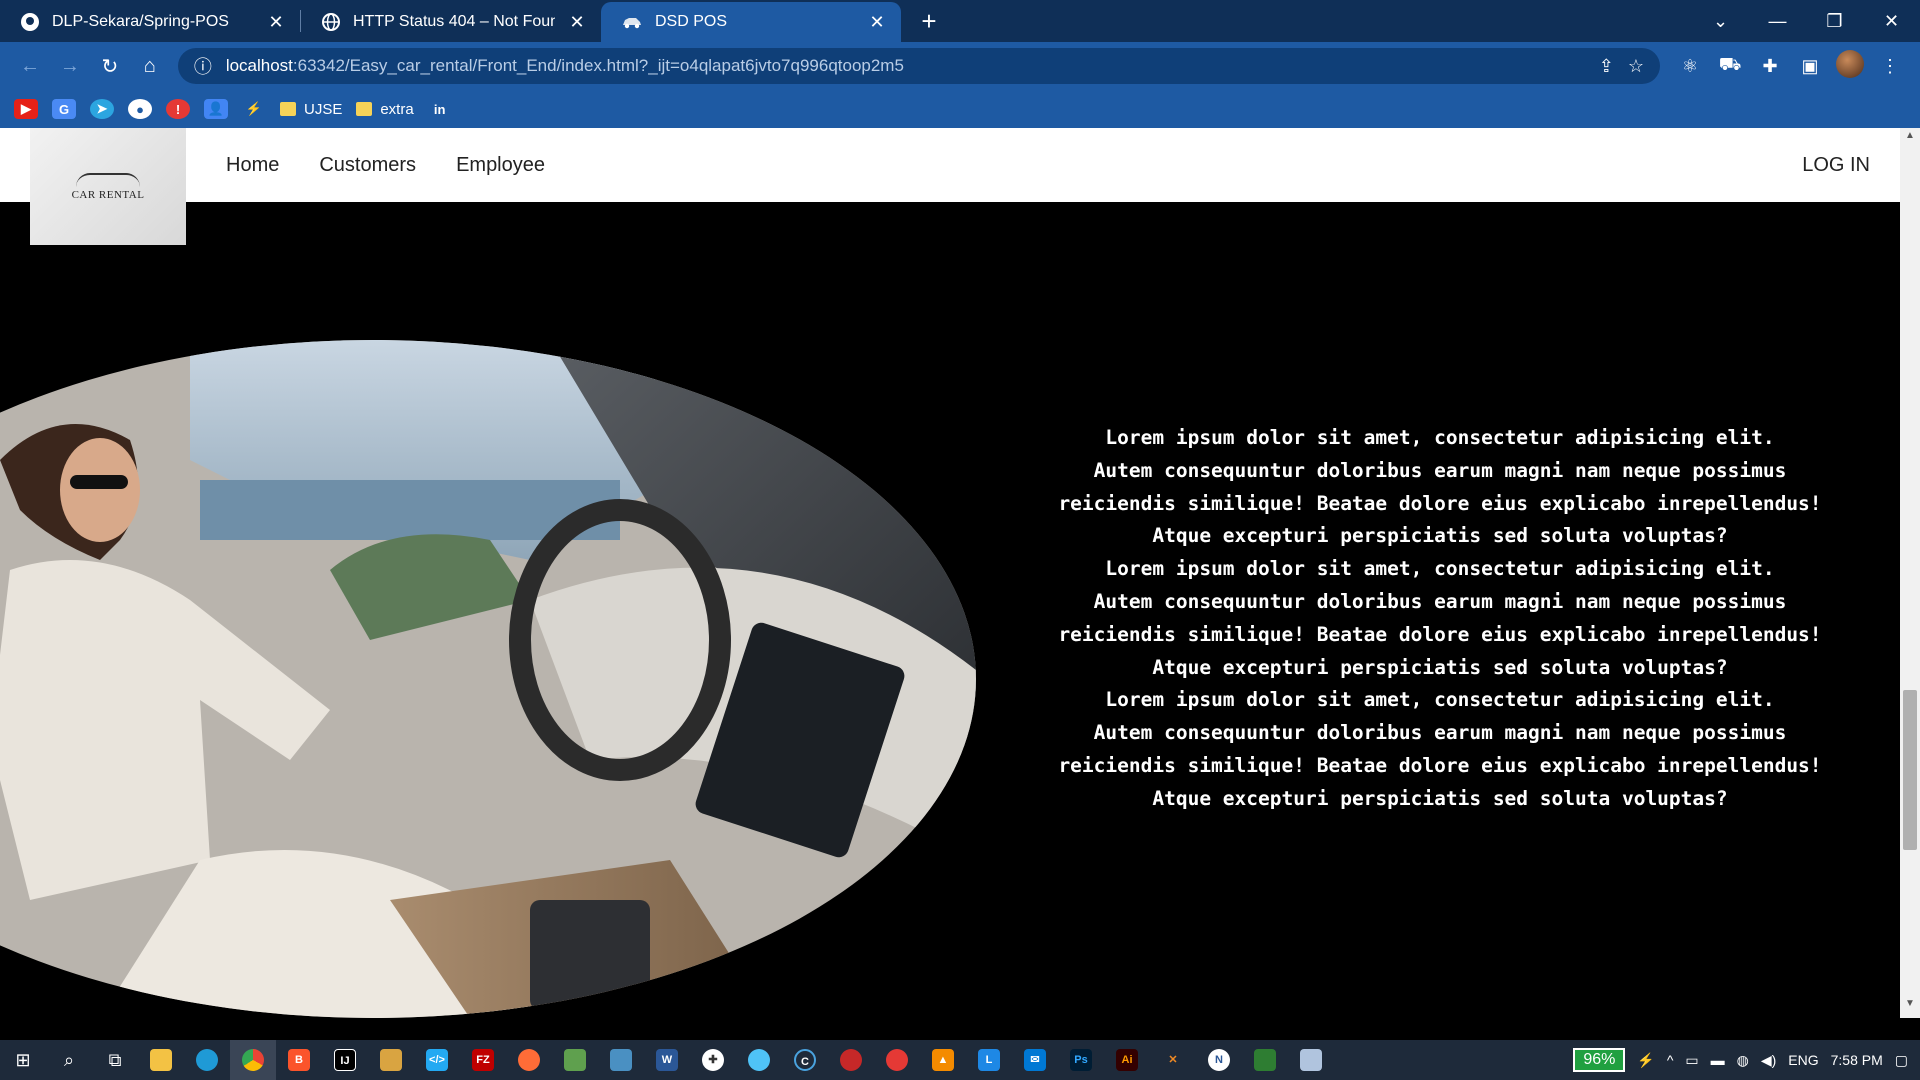 The height and width of the screenshot is (1080, 1920). Describe the element at coordinates (397, 109) in the screenshot. I see `bookmark-label: extra` at that location.